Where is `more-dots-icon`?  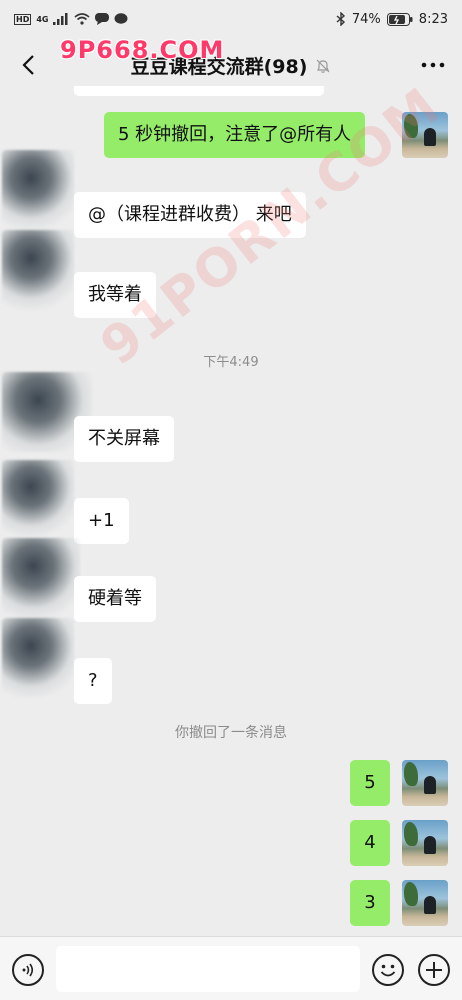
more-dots-icon is located at coordinates (433, 65).